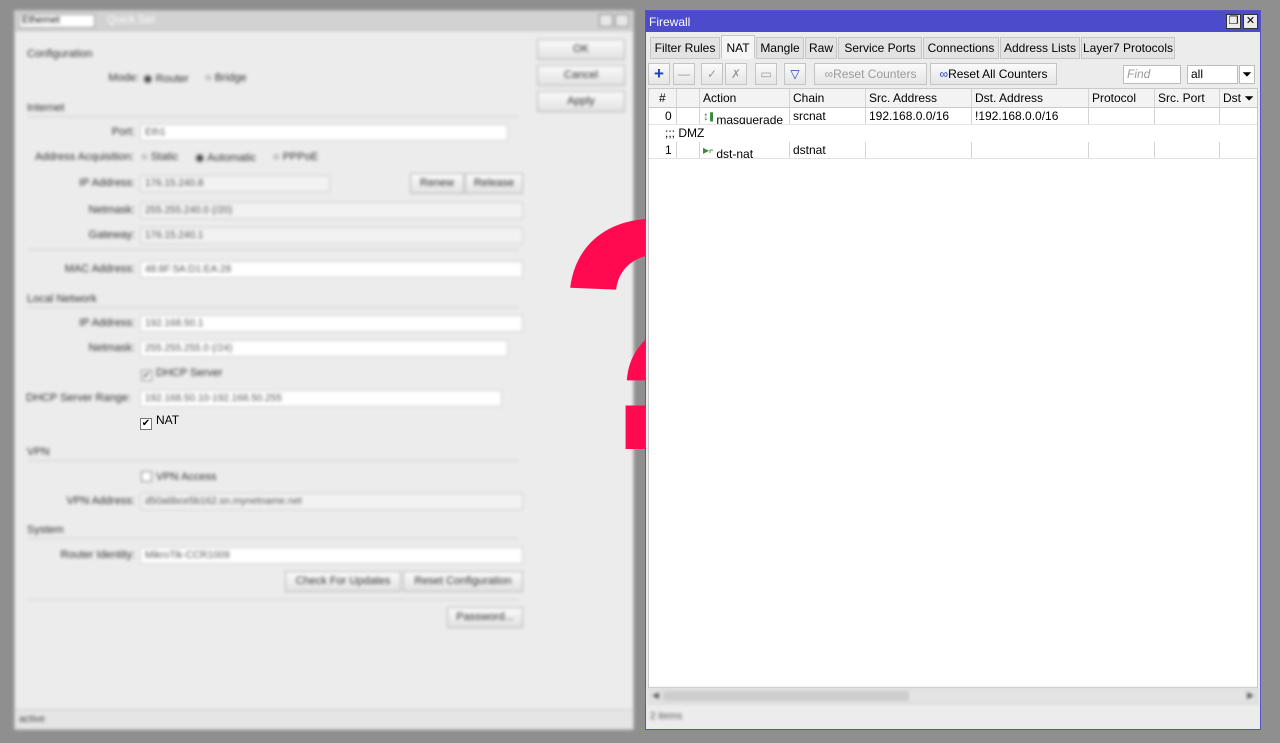 The width and height of the screenshot is (1280, 743). What do you see at coordinates (745, 98) in the screenshot?
I see `col-action: Action` at bounding box center [745, 98].